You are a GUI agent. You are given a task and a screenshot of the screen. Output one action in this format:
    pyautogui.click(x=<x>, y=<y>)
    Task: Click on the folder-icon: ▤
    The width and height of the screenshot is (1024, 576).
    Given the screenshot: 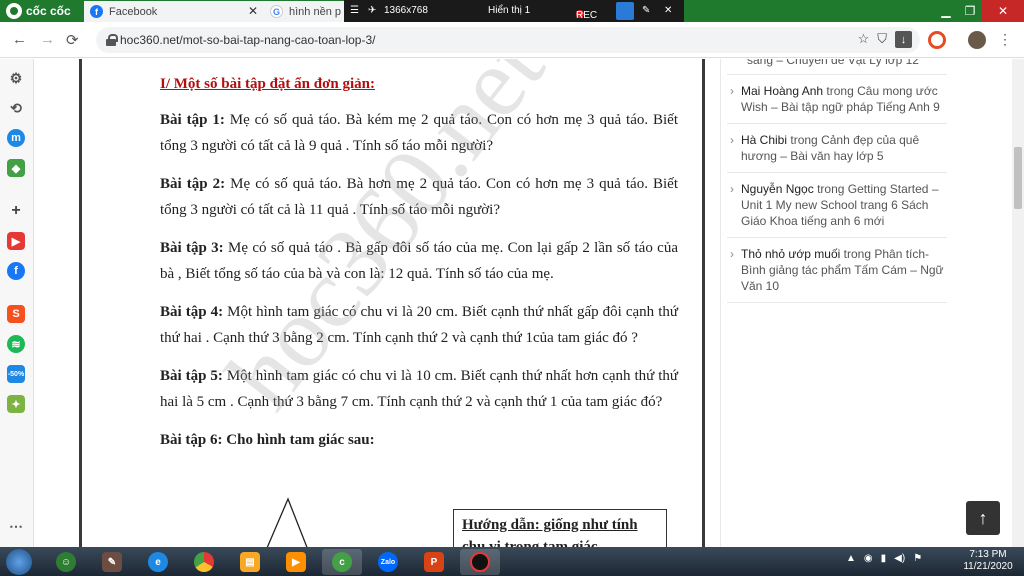 What is the action you would take?
    pyautogui.click(x=250, y=562)
    